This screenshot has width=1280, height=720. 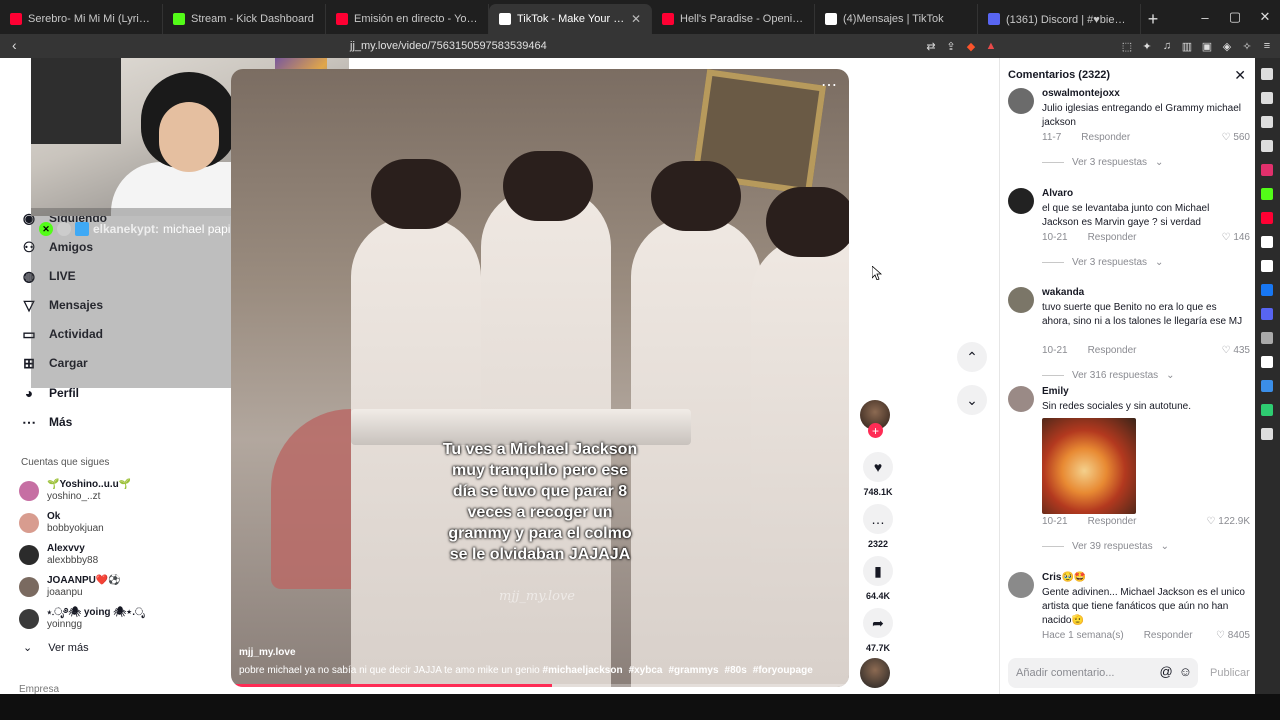 What do you see at coordinates (878, 578) in the screenshot?
I see `save-button: ▮ 64.4K` at bounding box center [878, 578].